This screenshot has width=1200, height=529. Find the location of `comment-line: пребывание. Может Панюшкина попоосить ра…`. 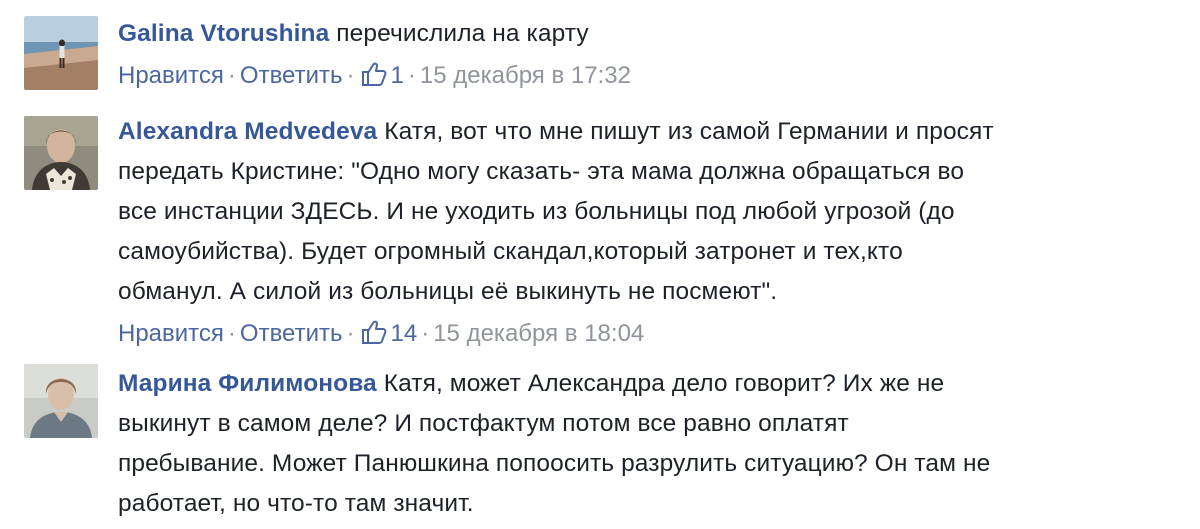

comment-line: пребывание. Может Панюшкина попоосить ра… is located at coordinates (554, 463).